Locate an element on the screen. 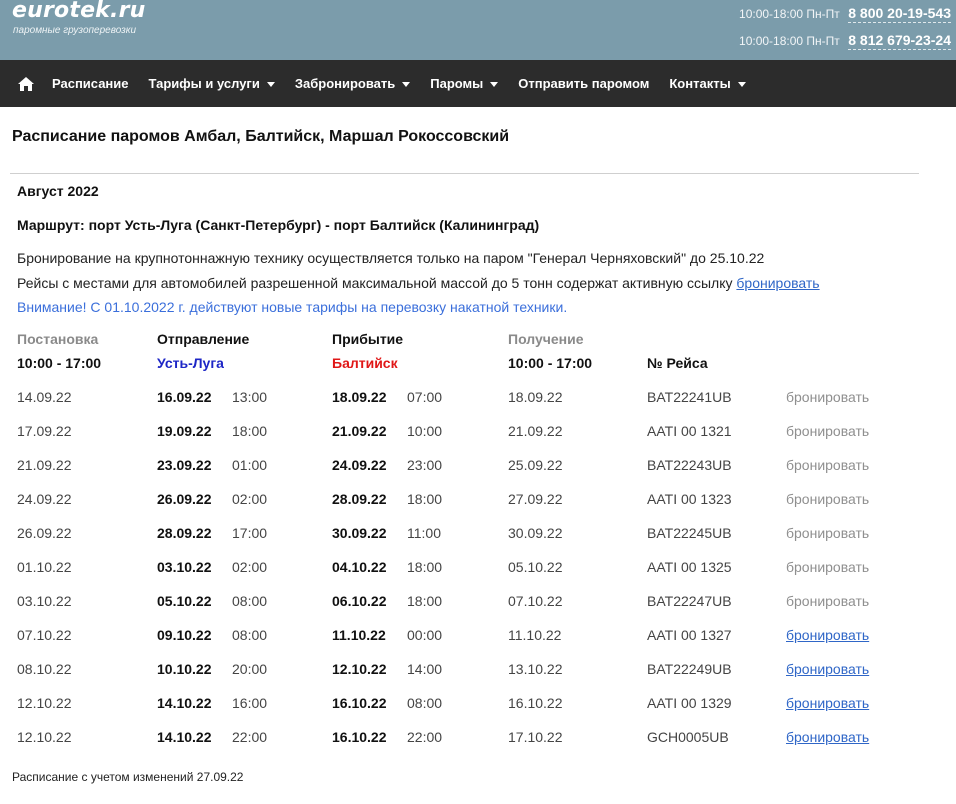  departure-date: 19.09.22 is located at coordinates (184, 431).